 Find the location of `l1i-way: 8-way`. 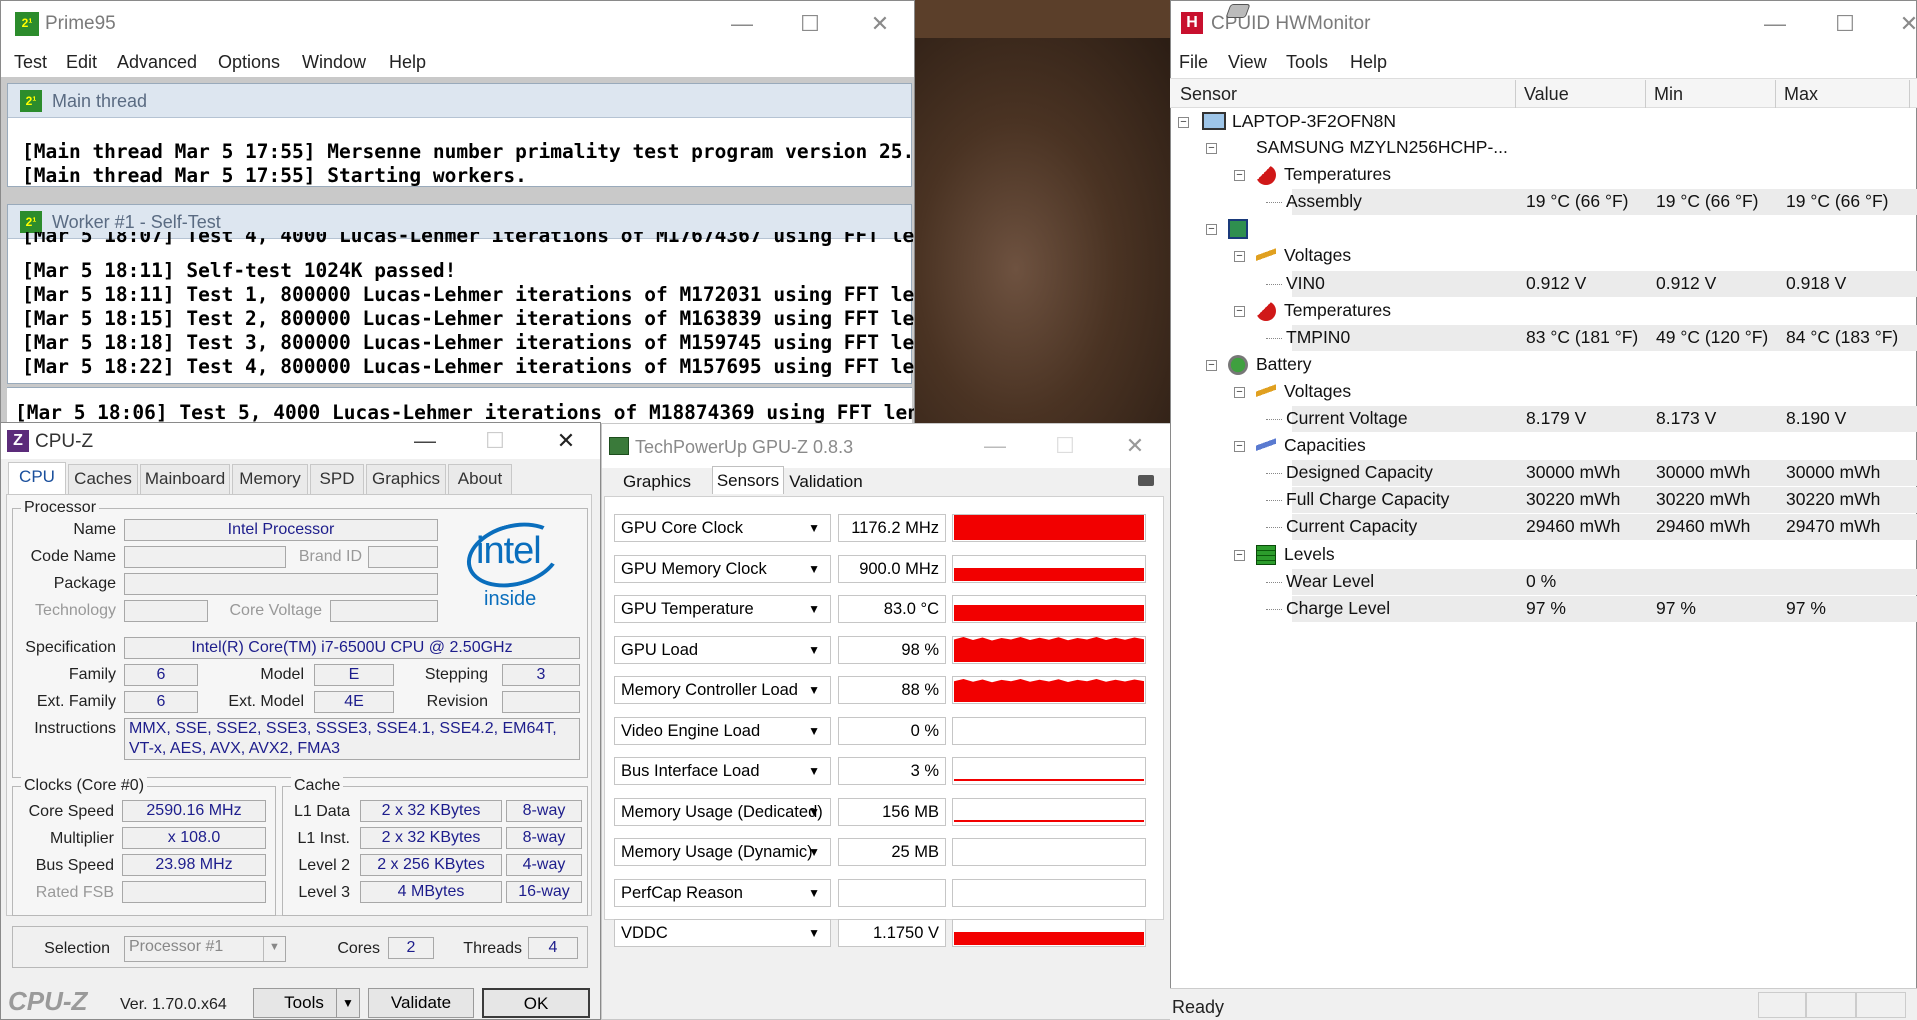

l1i-way: 8-way is located at coordinates (544, 838).